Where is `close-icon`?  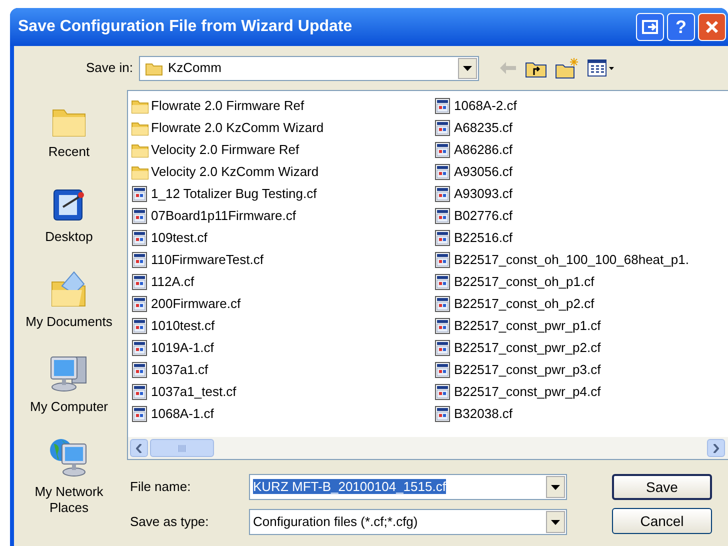
close-icon is located at coordinates (712, 27).